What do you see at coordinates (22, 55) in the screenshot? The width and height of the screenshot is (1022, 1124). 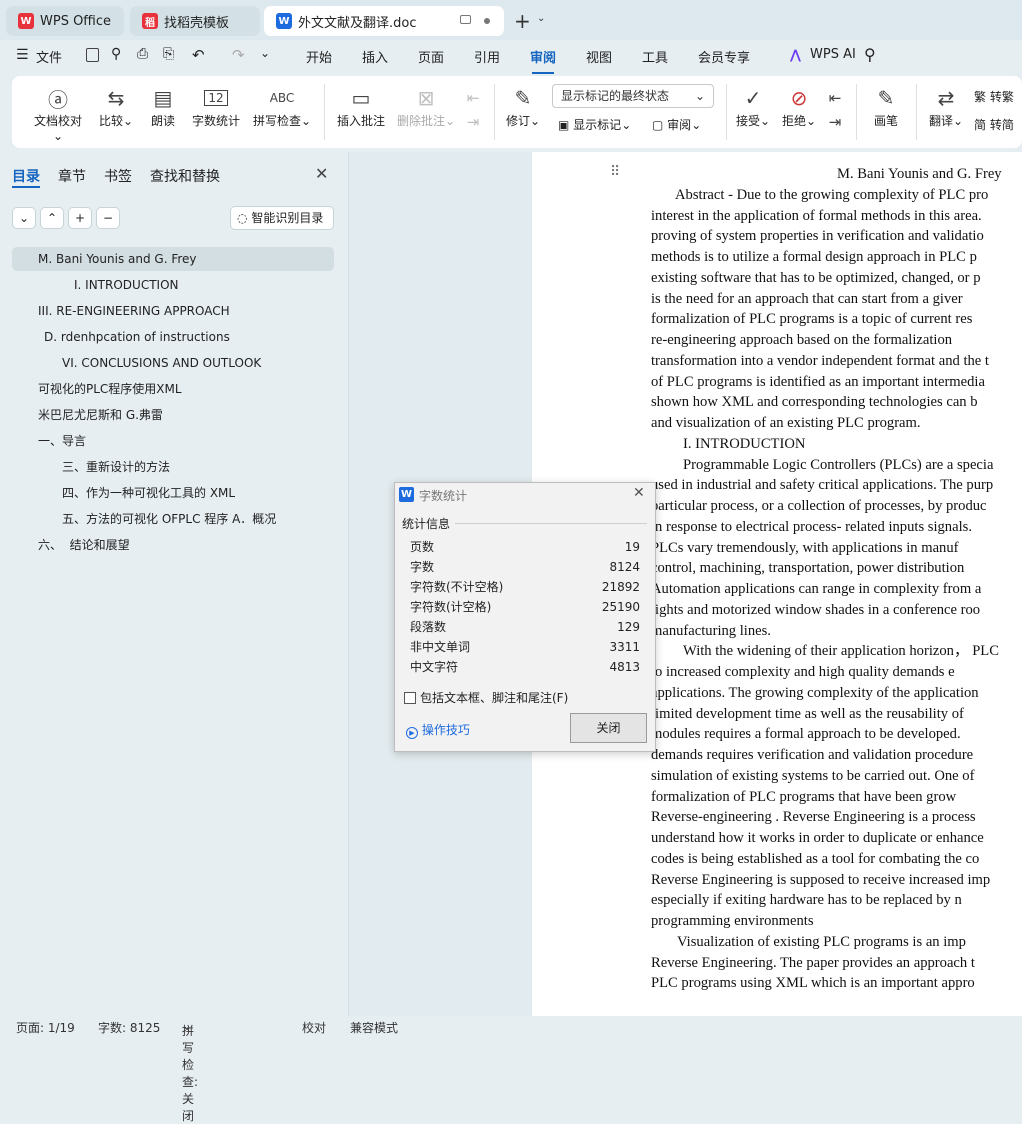 I see `menu-icon: ☰` at bounding box center [22, 55].